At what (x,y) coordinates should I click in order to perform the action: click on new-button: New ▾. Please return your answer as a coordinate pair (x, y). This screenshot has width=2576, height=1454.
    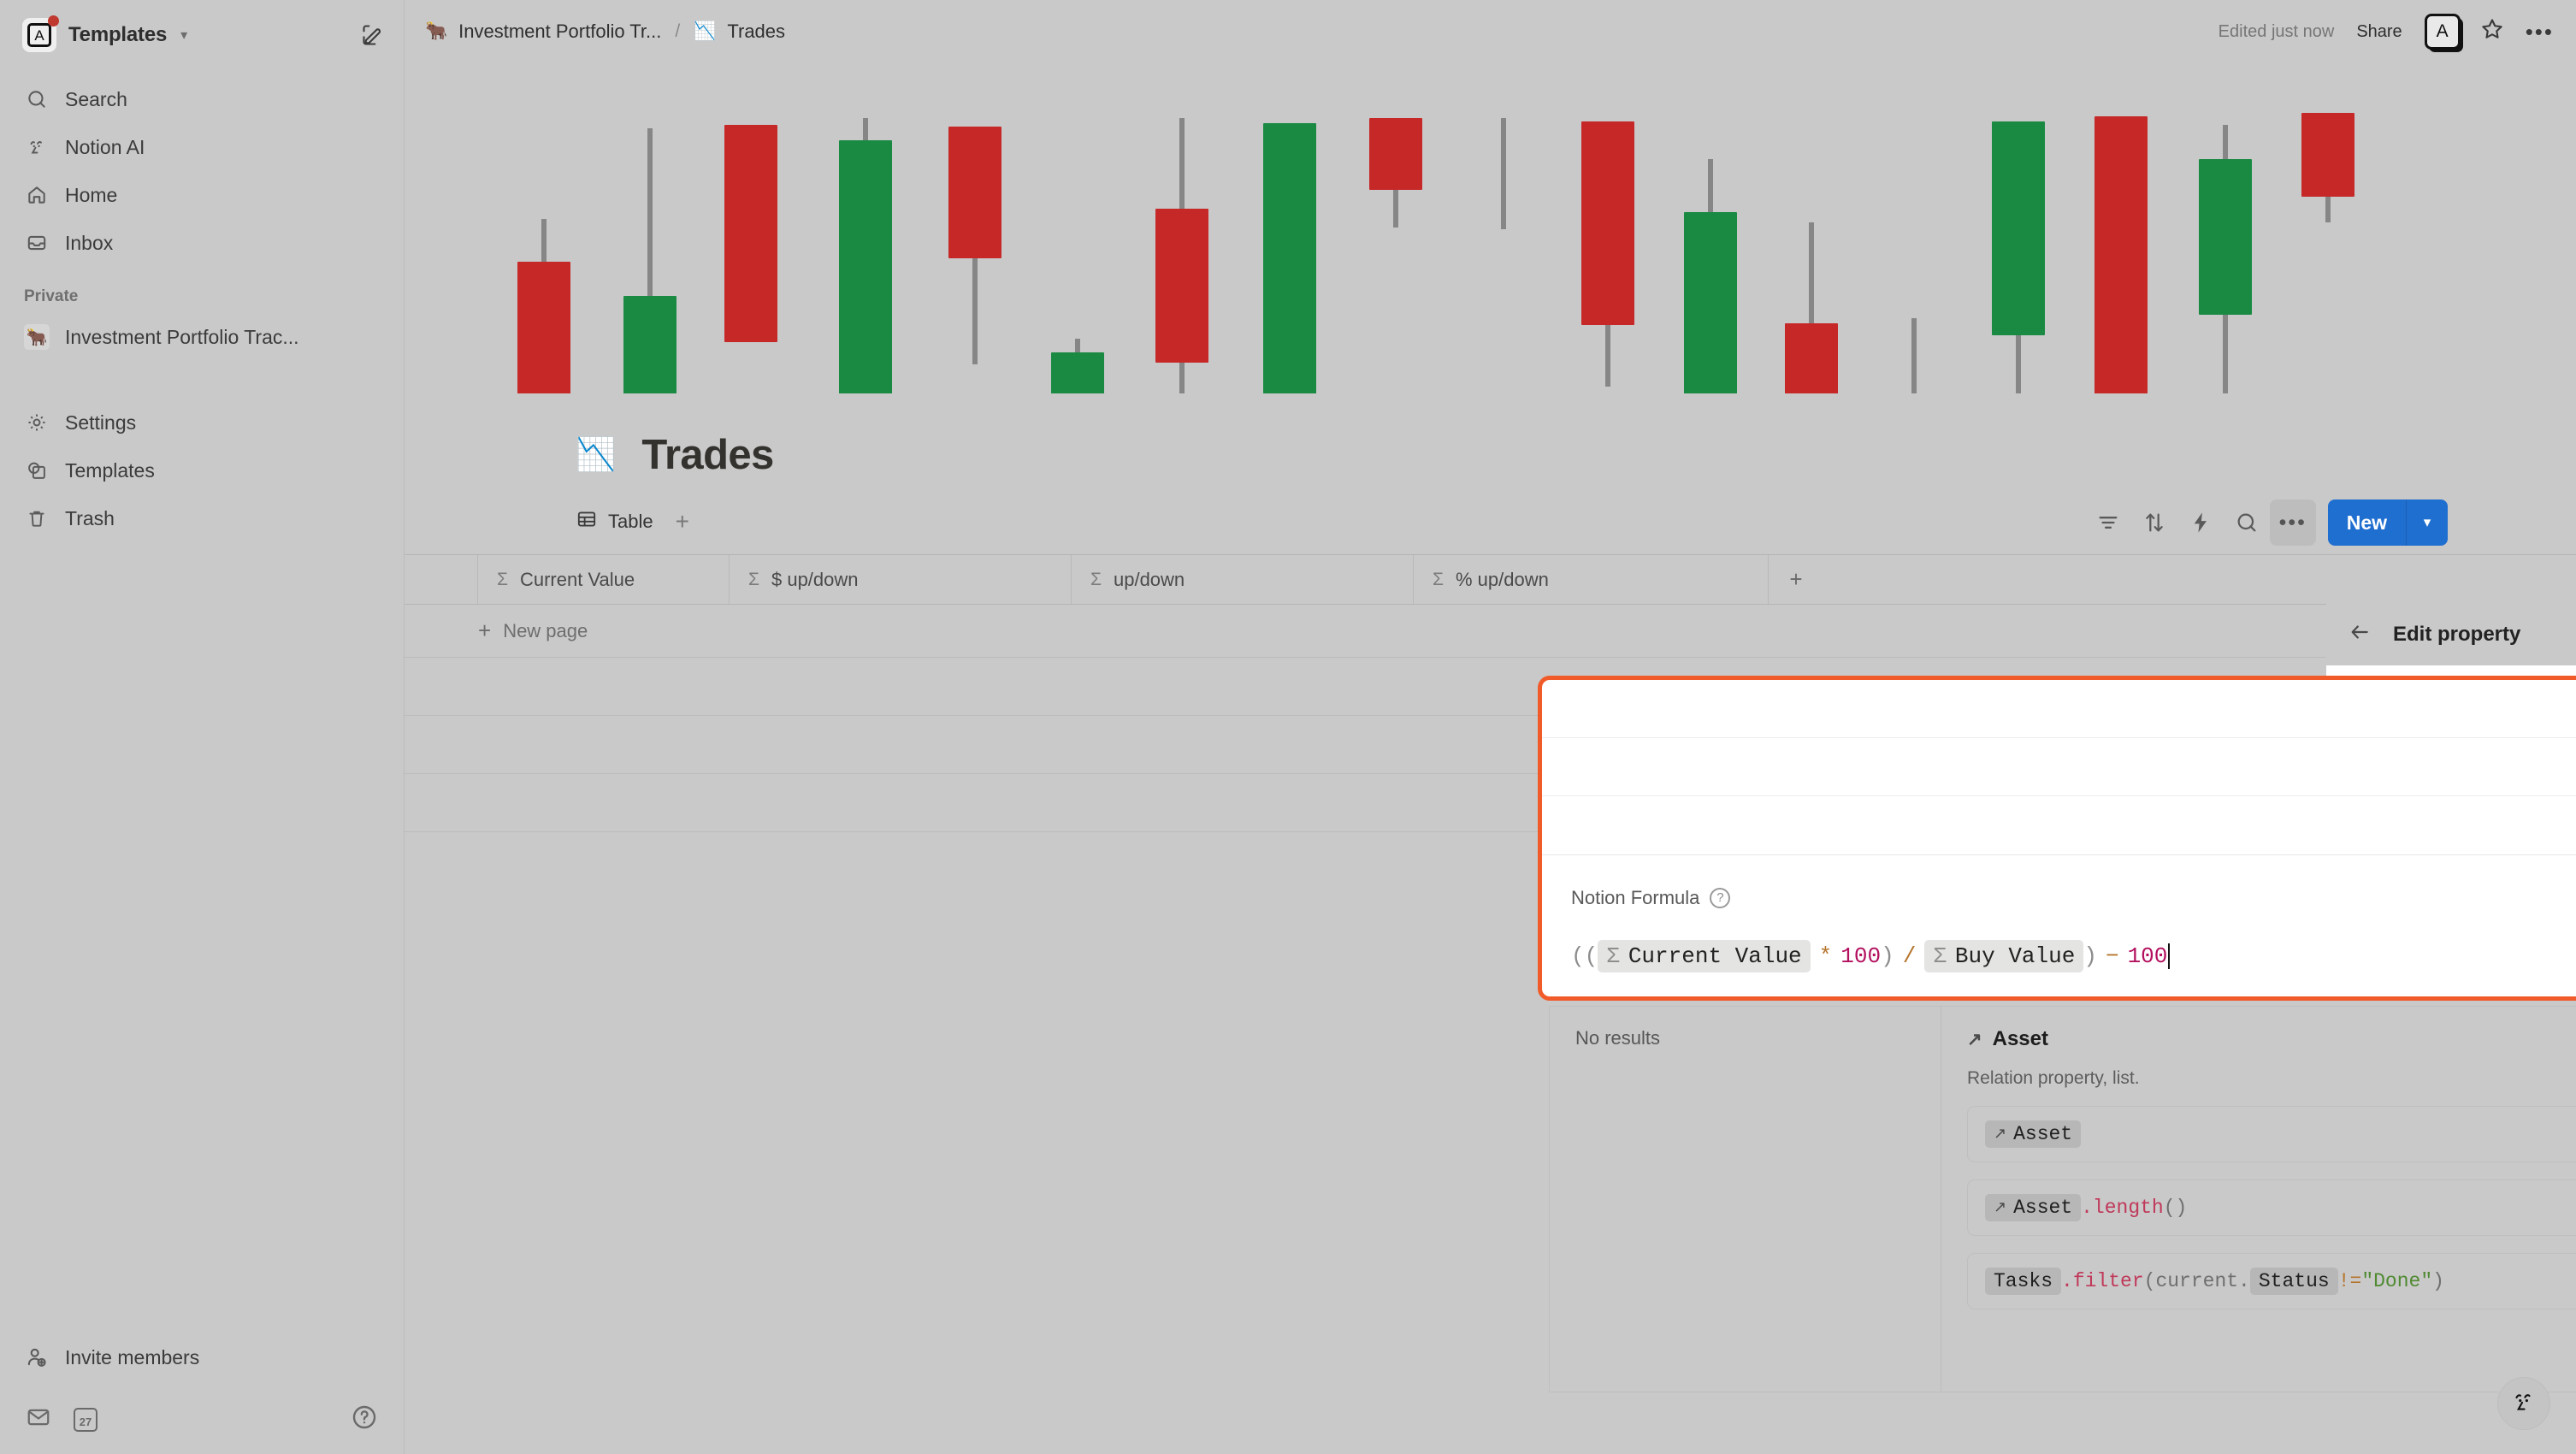
    Looking at the image, I should click on (2387, 522).